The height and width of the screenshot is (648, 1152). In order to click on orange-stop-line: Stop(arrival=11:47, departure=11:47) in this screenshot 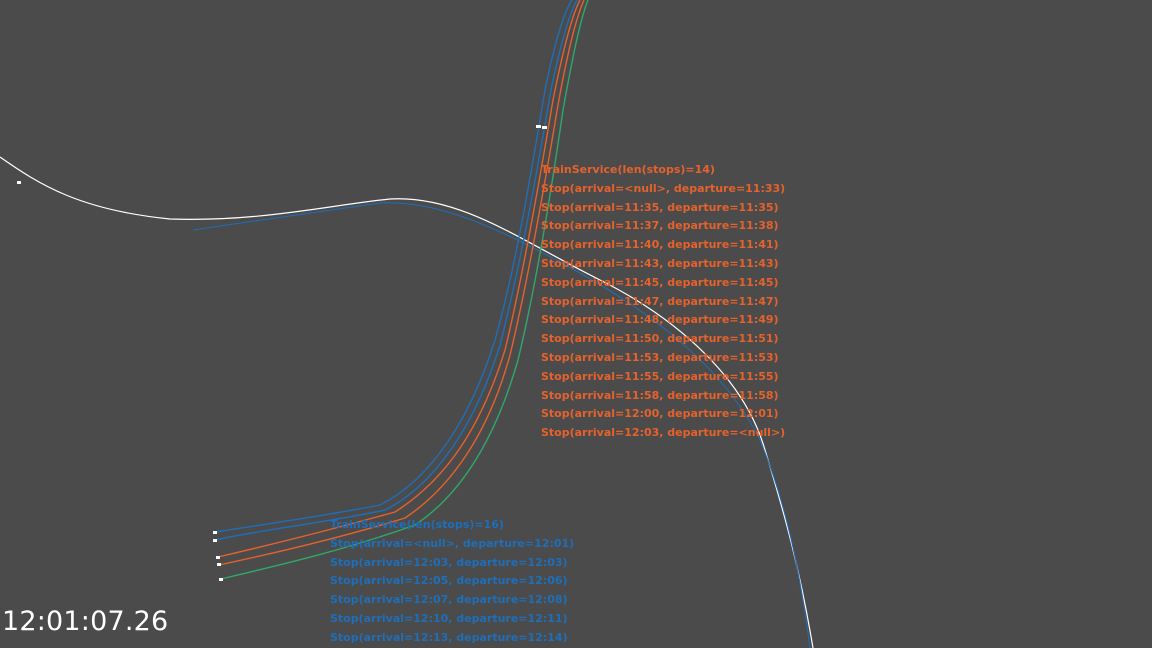, I will do `click(660, 301)`.